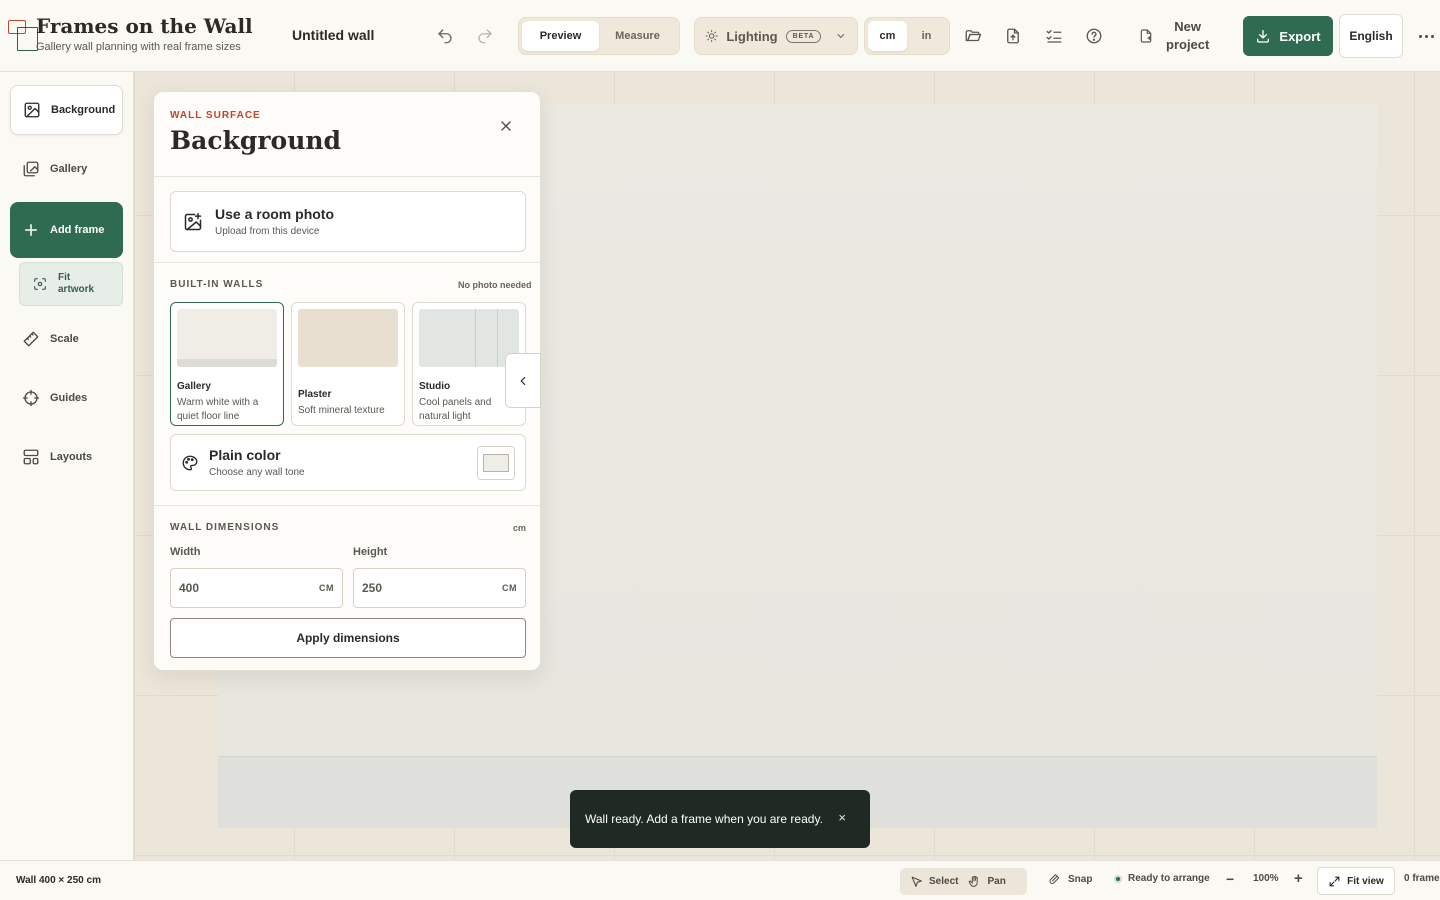 The image size is (1440, 900). I want to click on sidebar-item-label: Background, so click(83, 110).